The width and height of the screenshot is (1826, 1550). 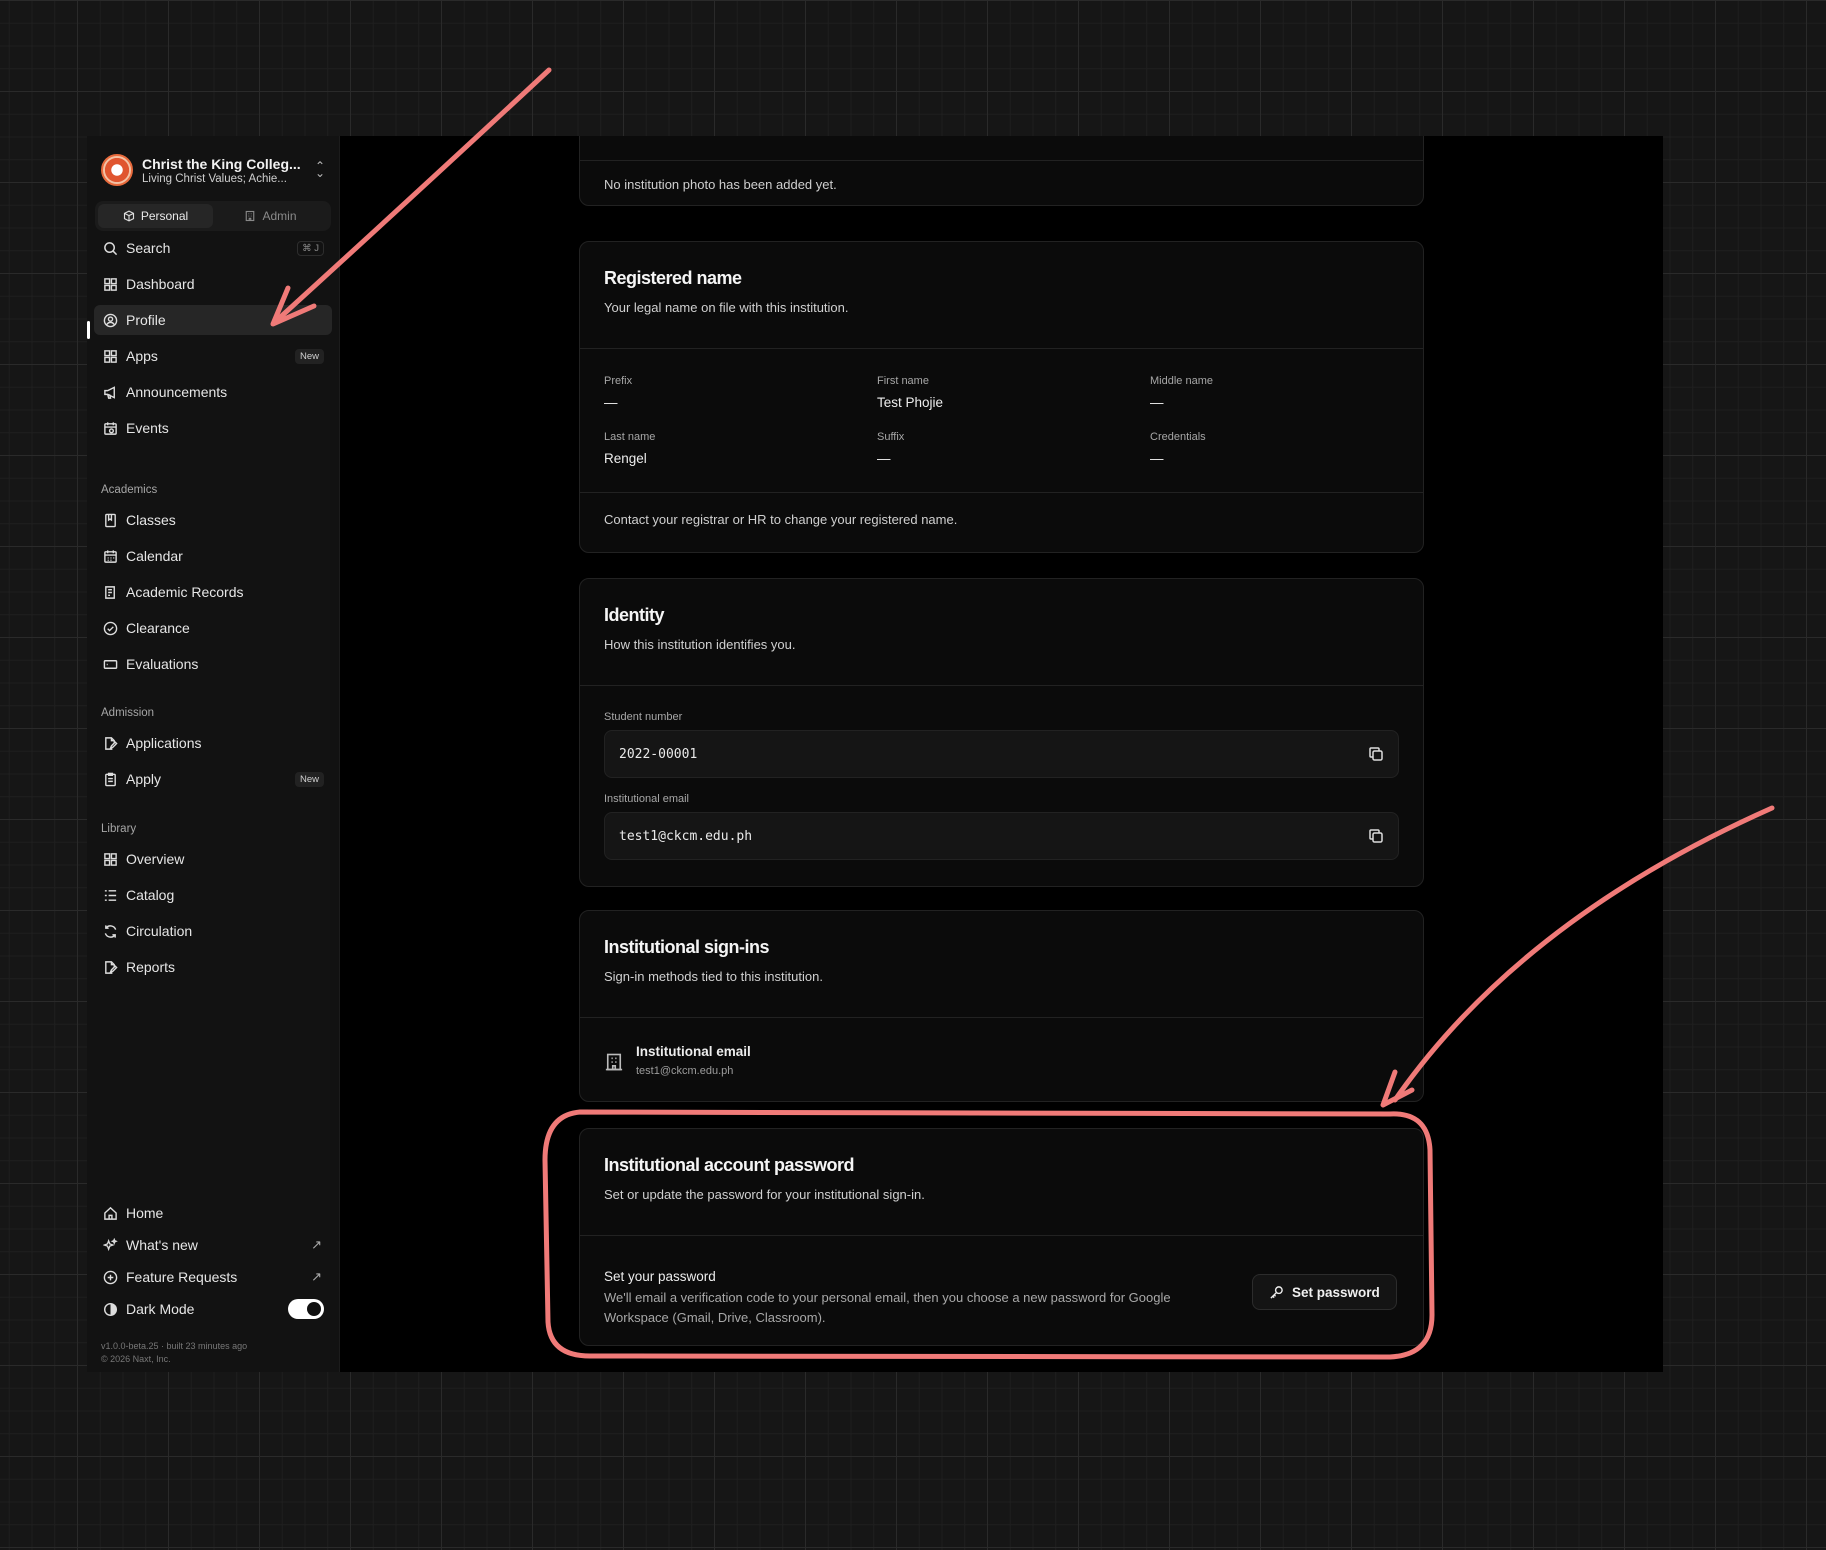 I want to click on divider, so click(x=1001, y=348).